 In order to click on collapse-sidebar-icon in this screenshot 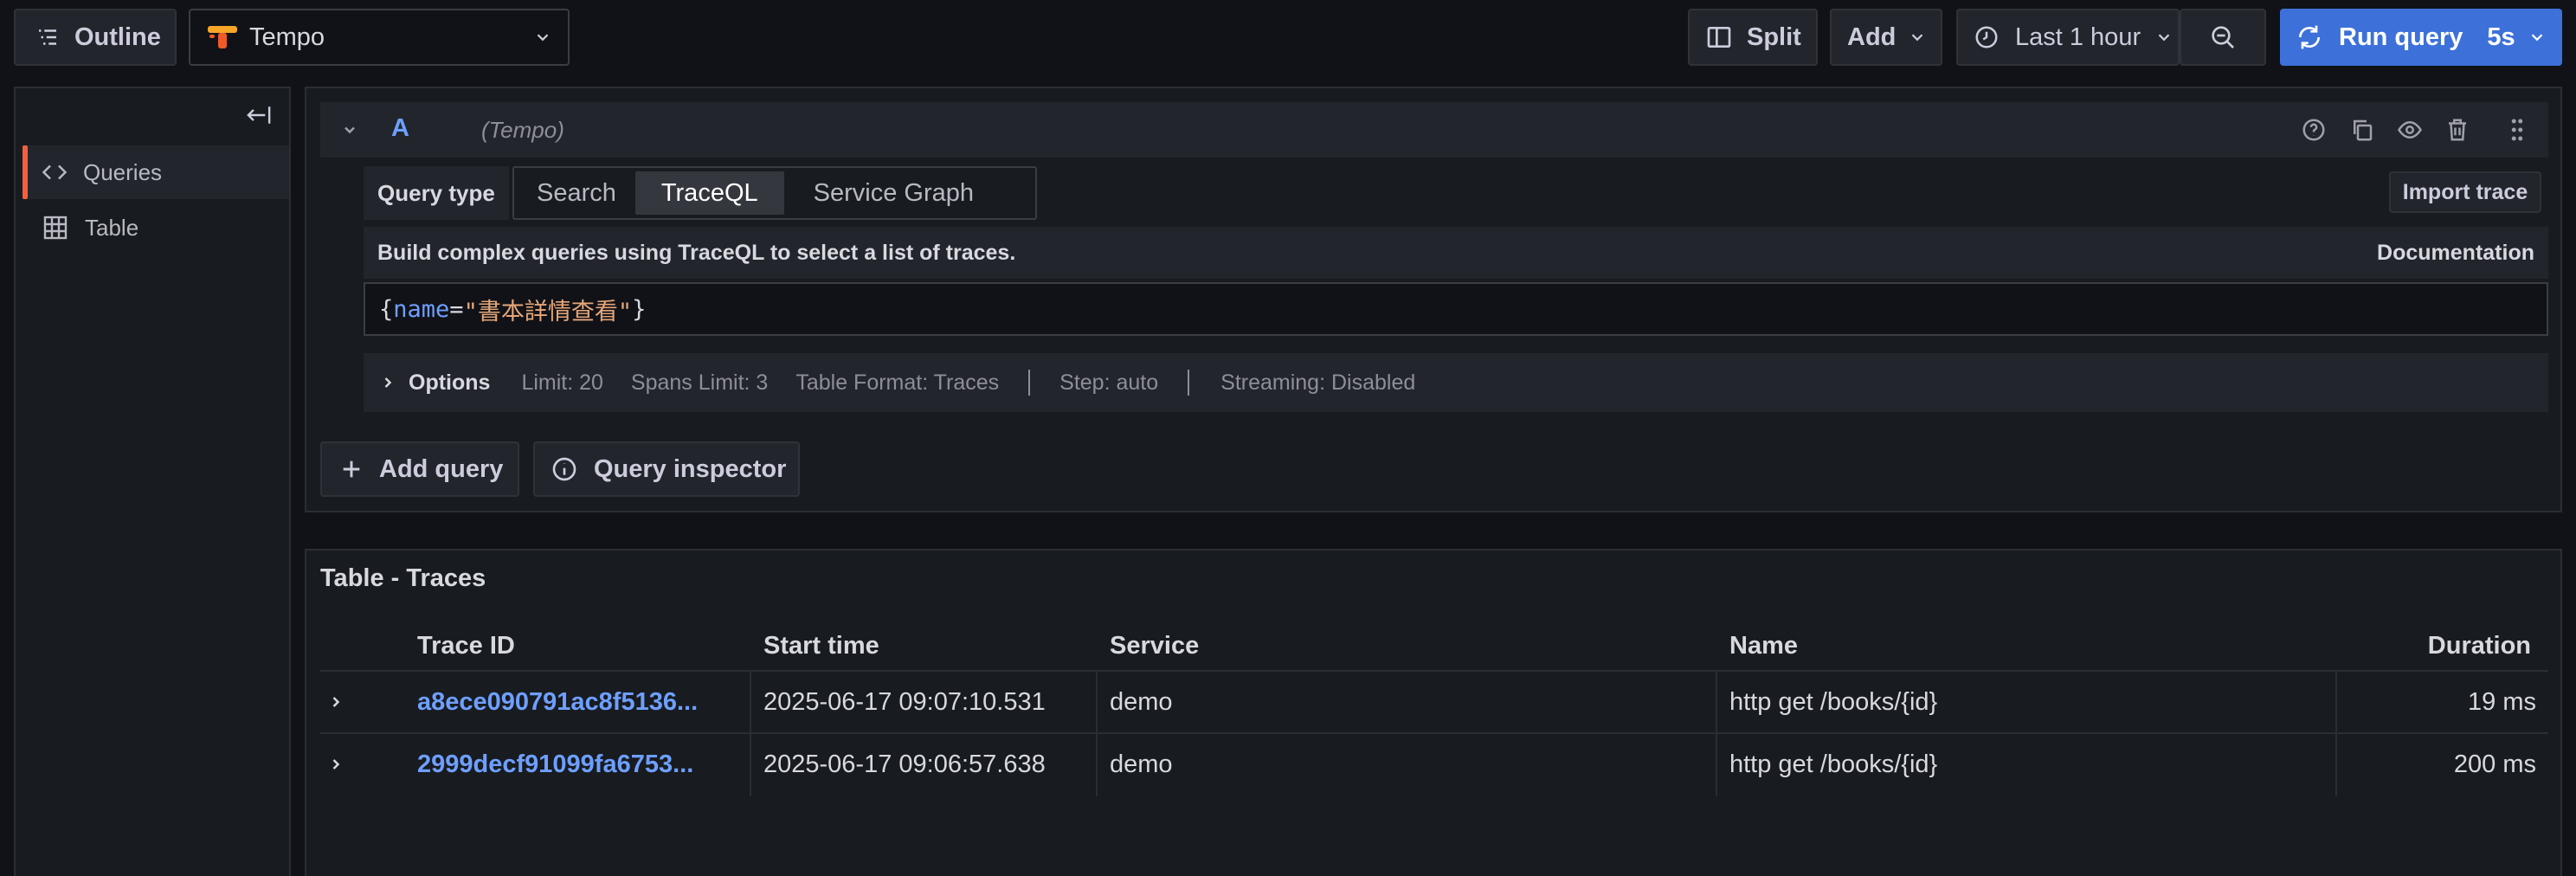, I will do `click(259, 115)`.